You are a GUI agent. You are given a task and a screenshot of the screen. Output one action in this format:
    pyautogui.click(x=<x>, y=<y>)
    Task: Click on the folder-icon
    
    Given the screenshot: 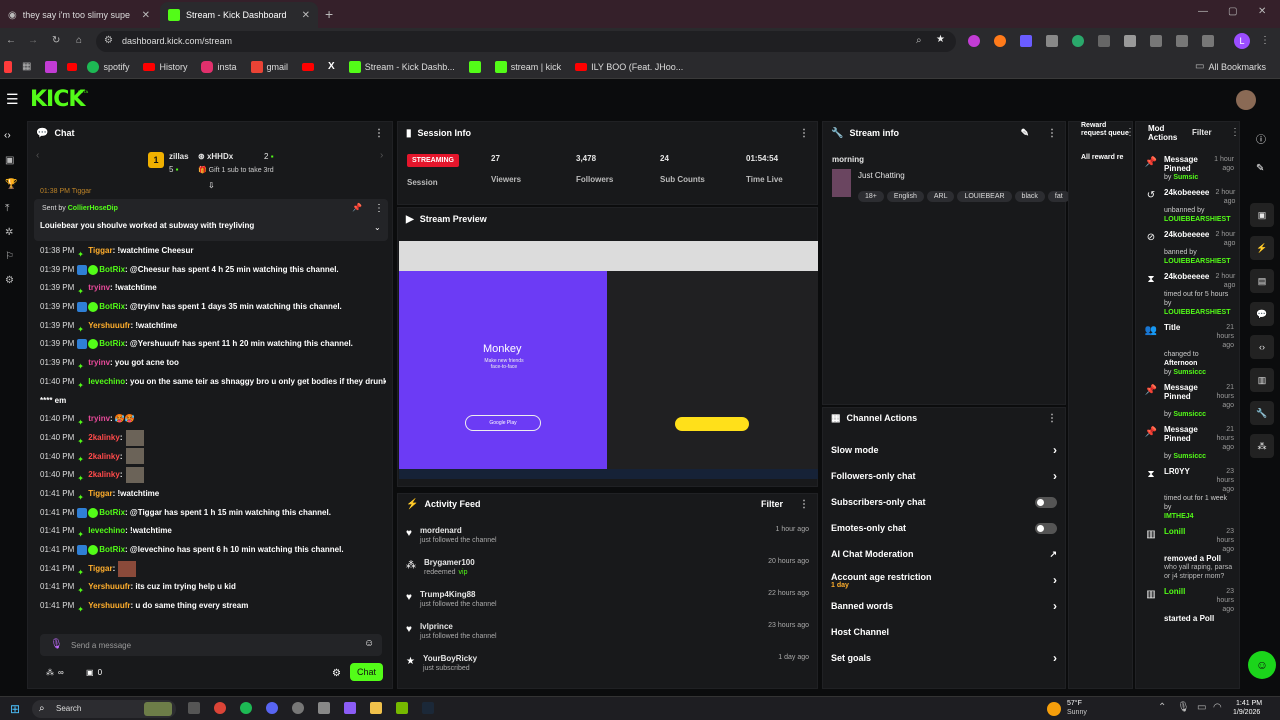 What is the action you would take?
    pyautogui.click(x=376, y=708)
    